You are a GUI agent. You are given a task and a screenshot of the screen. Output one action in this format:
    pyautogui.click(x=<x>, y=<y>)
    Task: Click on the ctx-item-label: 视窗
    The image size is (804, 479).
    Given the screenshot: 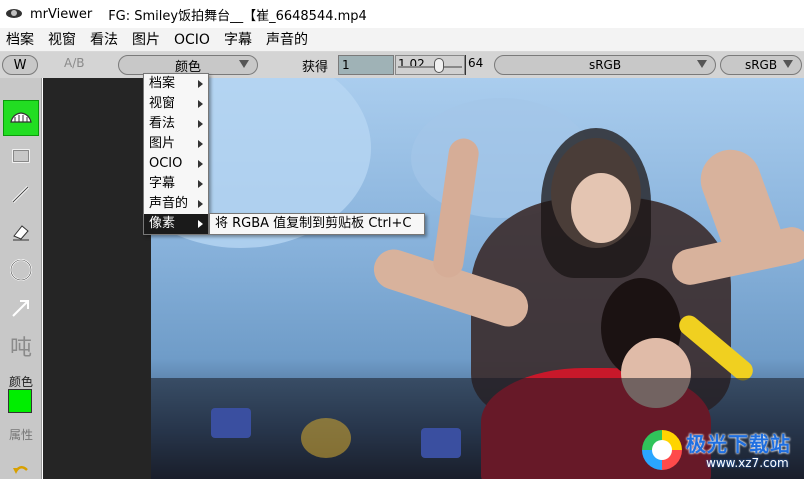 What is the action you would take?
    pyautogui.click(x=162, y=103)
    